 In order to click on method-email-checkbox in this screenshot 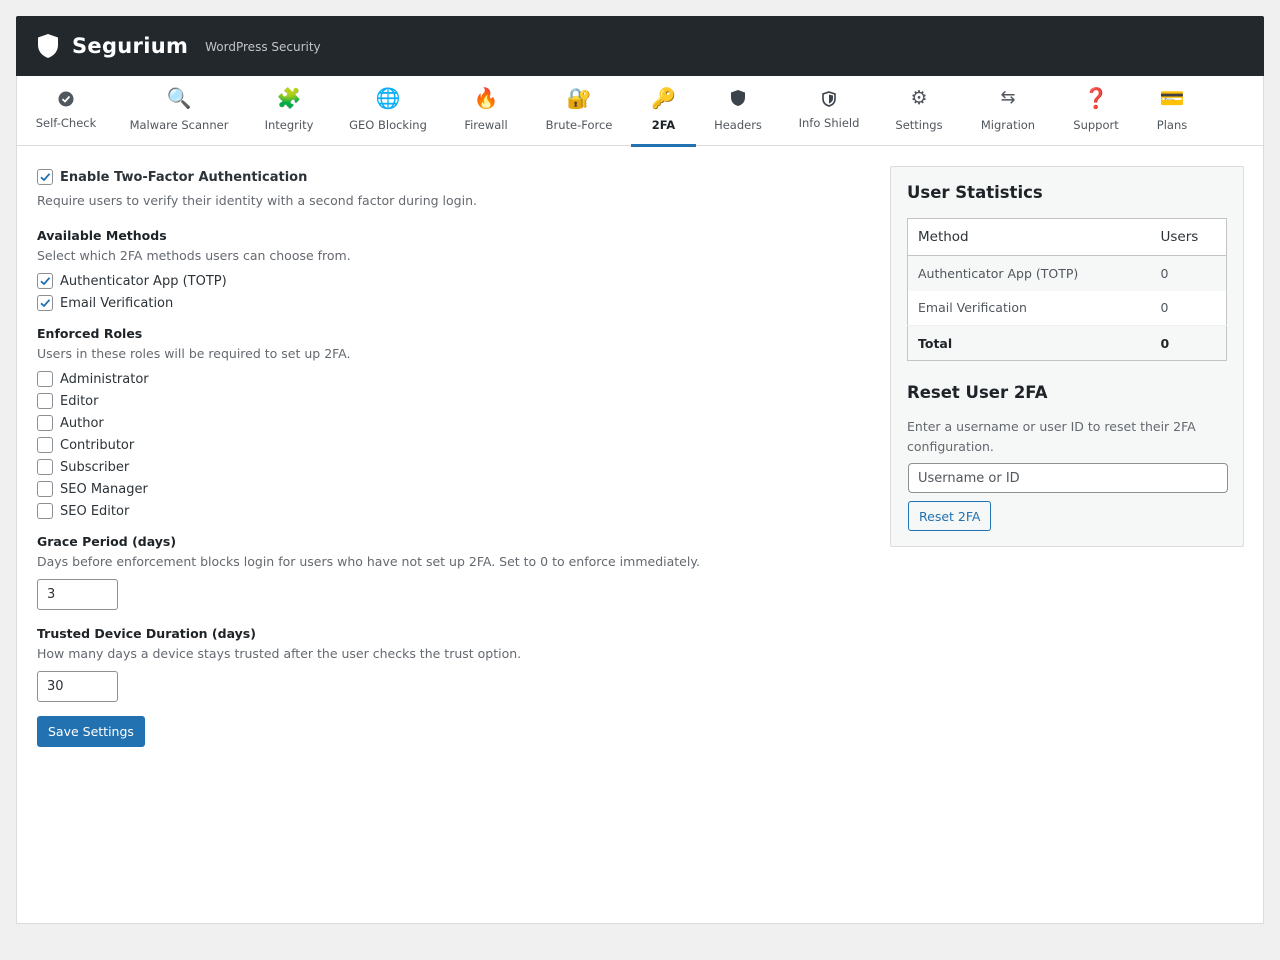, I will do `click(45, 303)`.